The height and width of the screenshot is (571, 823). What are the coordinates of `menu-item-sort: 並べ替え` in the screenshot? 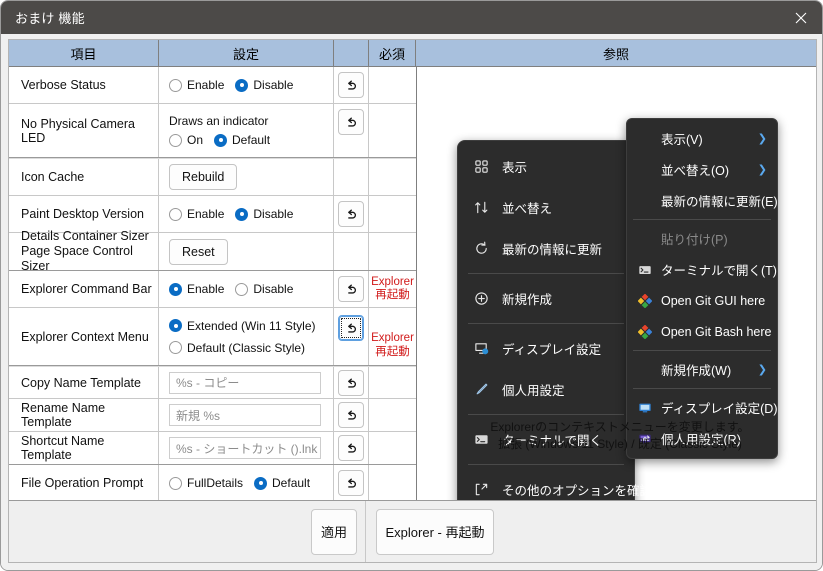 It's located at (546, 207).